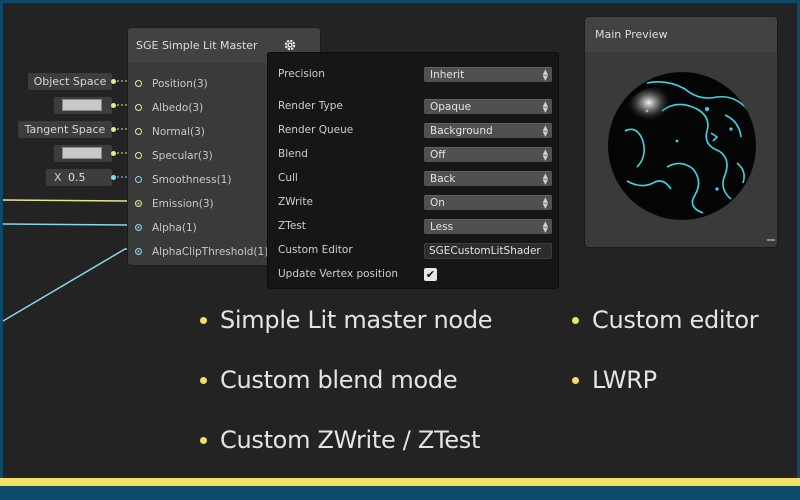  I want to click on specular-color-swatch, so click(82, 153).